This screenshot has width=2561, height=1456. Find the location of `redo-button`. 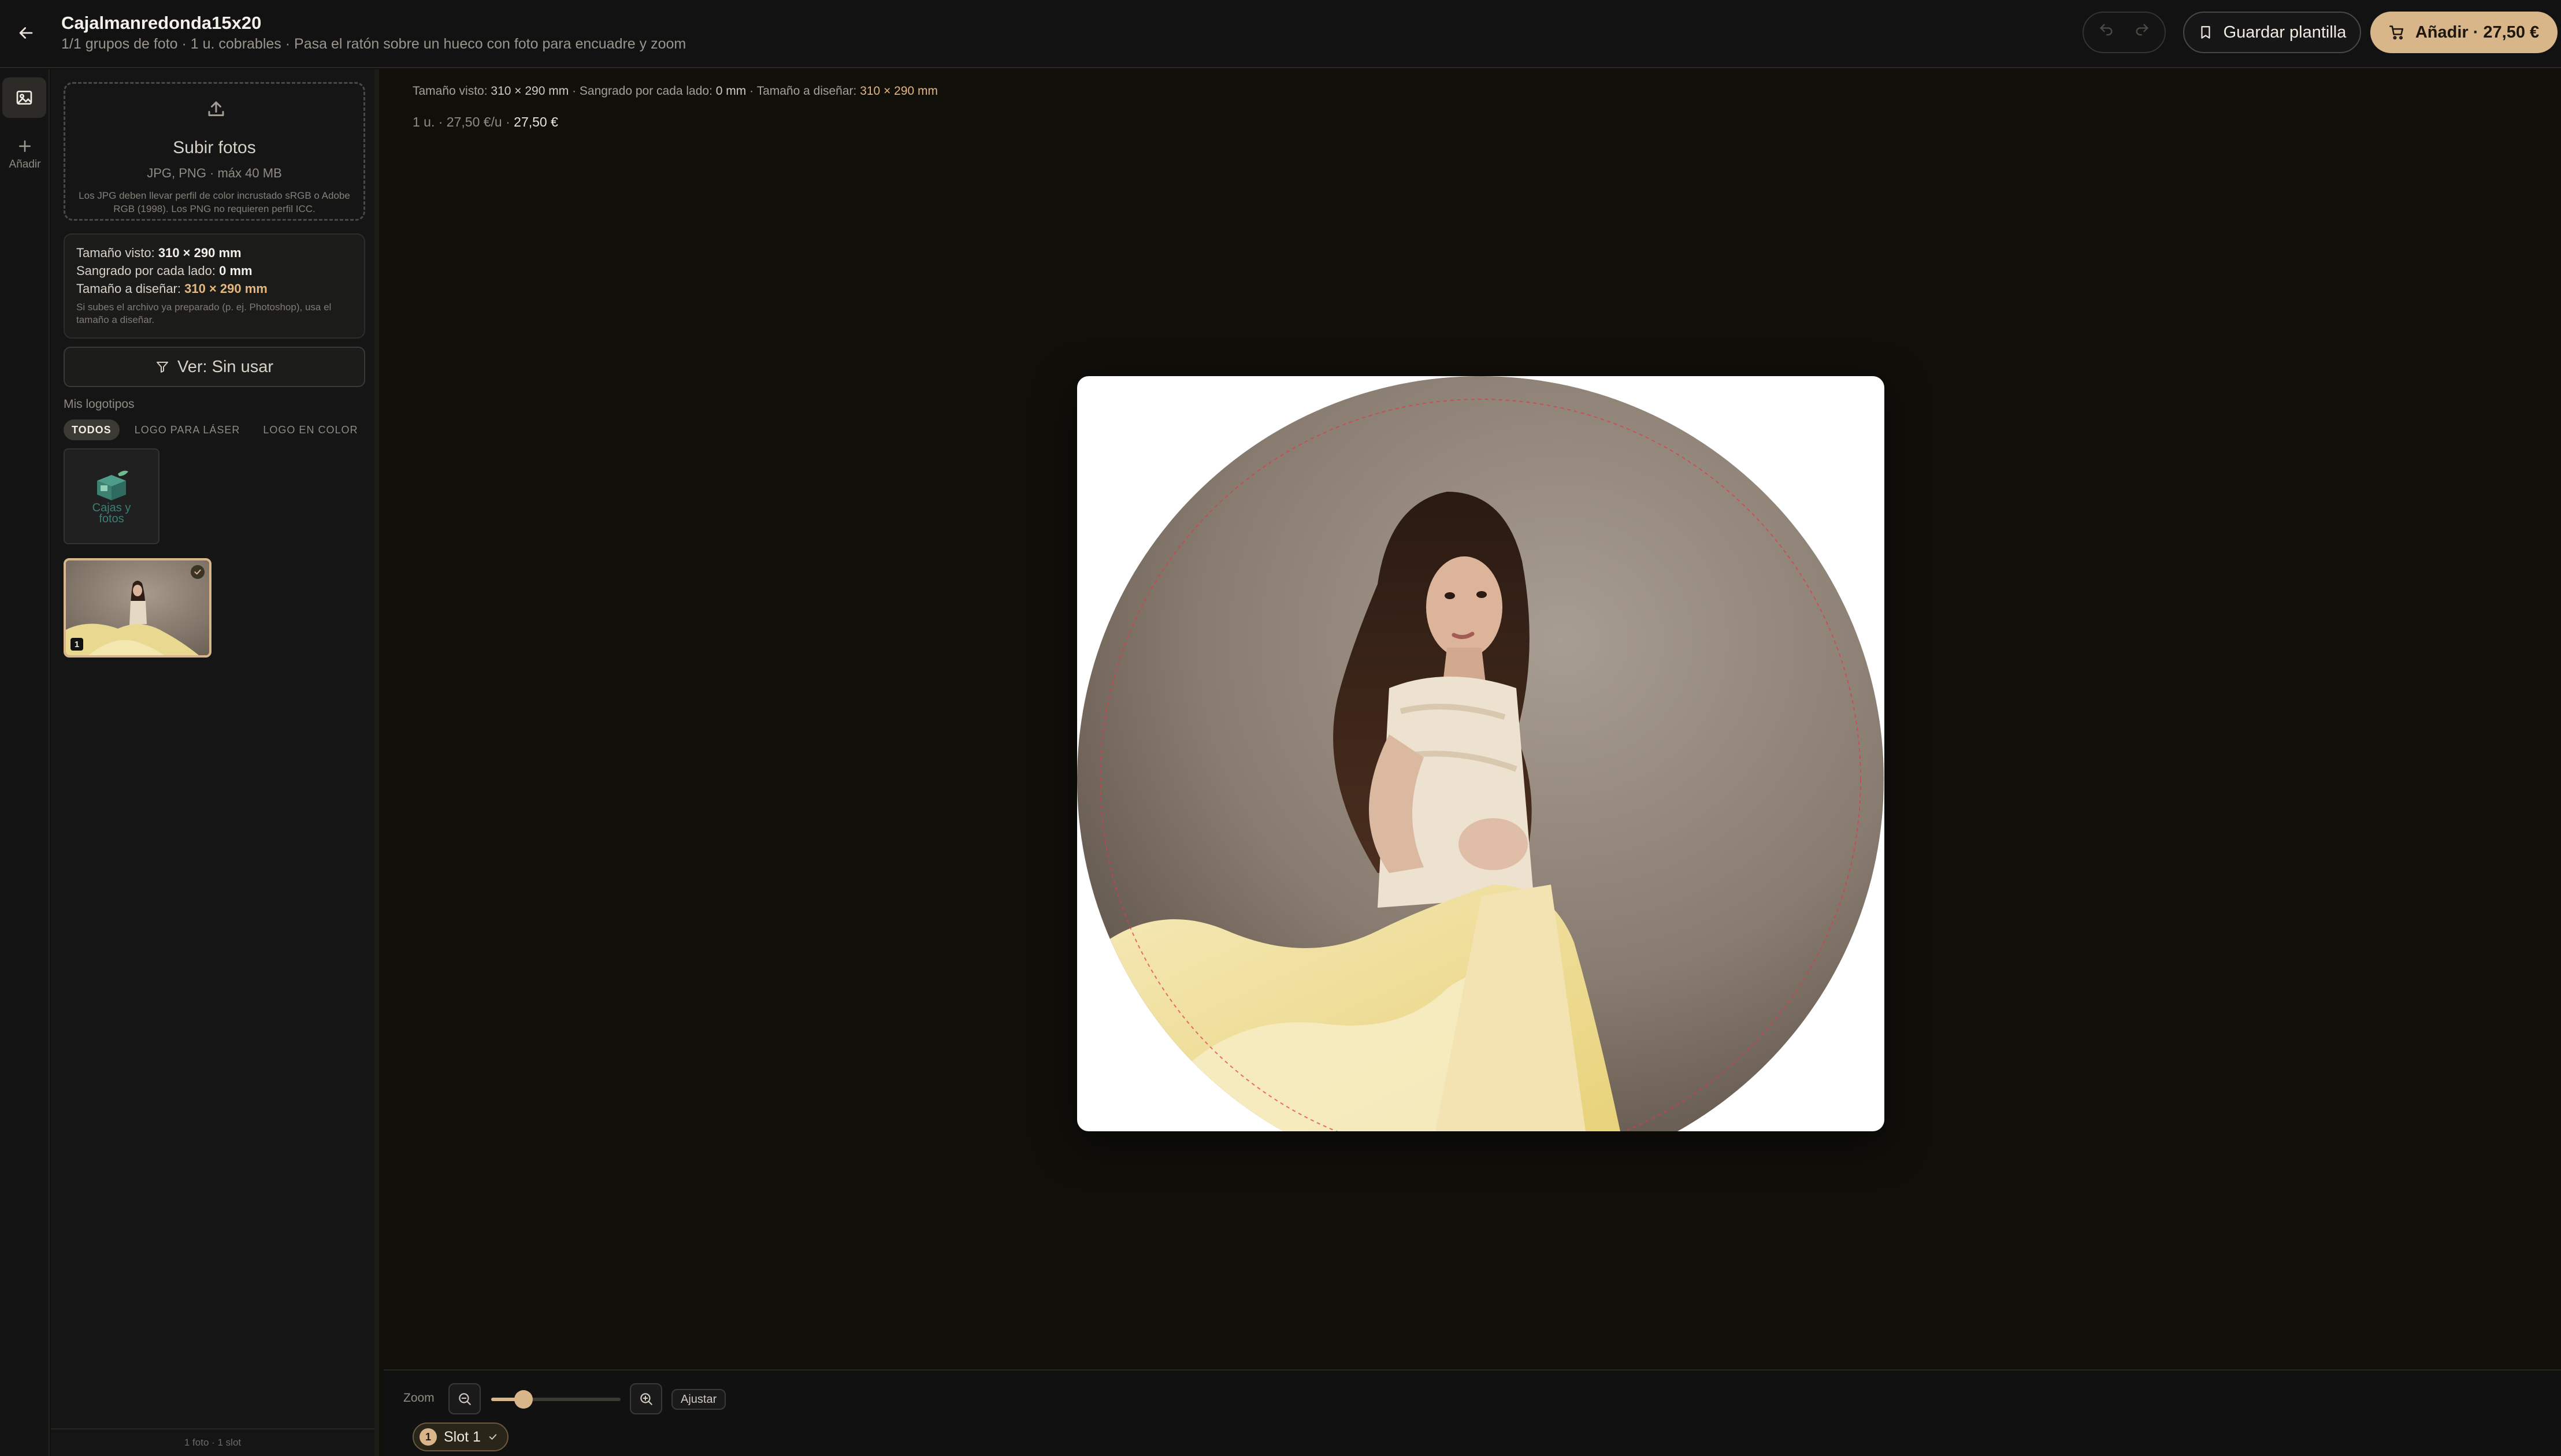

redo-button is located at coordinates (2142, 32).